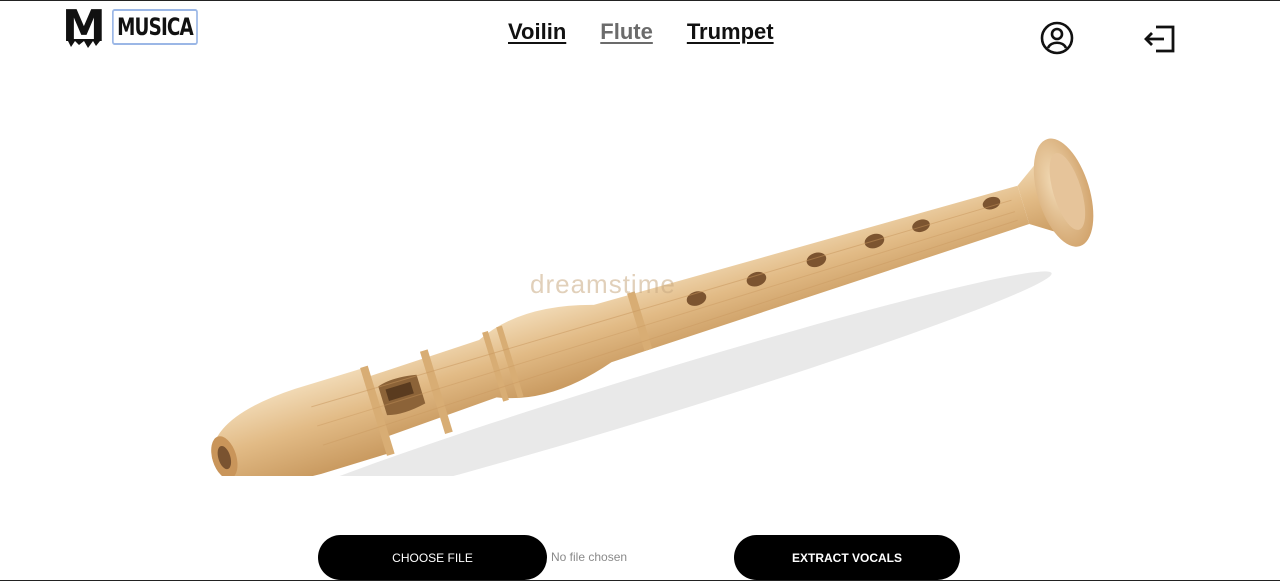  I want to click on file-status-text: No file chosen, so click(589, 557).